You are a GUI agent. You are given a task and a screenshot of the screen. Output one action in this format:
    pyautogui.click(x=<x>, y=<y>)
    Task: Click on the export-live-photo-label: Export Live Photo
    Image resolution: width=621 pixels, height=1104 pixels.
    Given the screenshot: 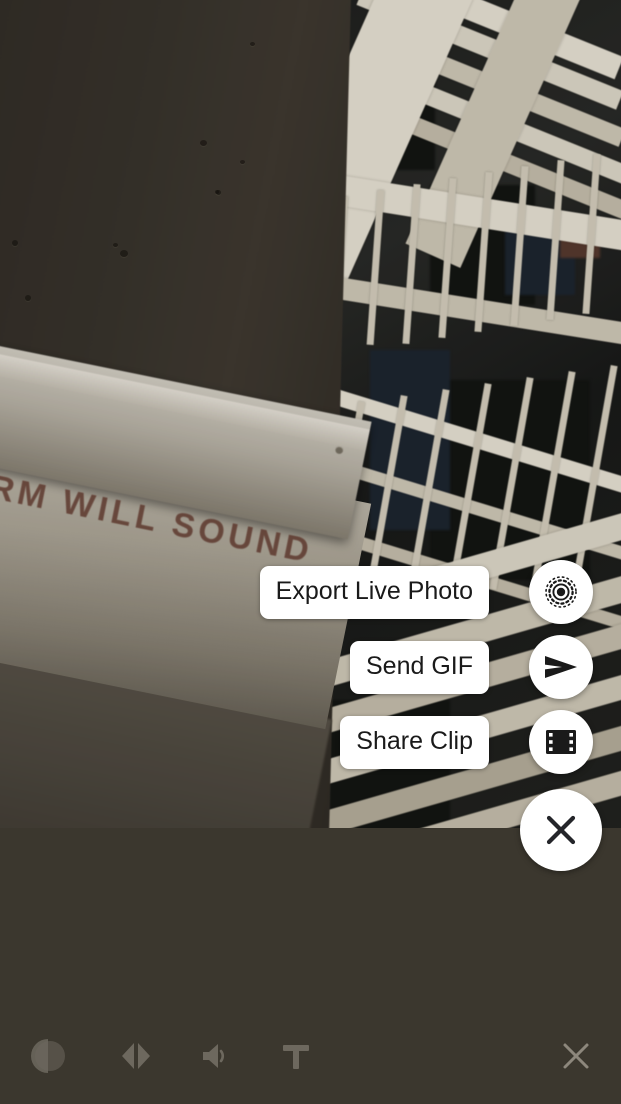 What is the action you would take?
    pyautogui.click(x=374, y=592)
    